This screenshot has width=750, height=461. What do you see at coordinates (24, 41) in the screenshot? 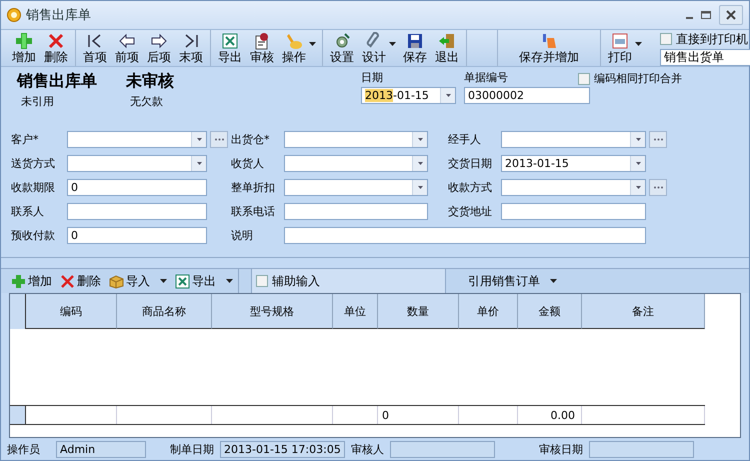
I see `plus-icon` at bounding box center [24, 41].